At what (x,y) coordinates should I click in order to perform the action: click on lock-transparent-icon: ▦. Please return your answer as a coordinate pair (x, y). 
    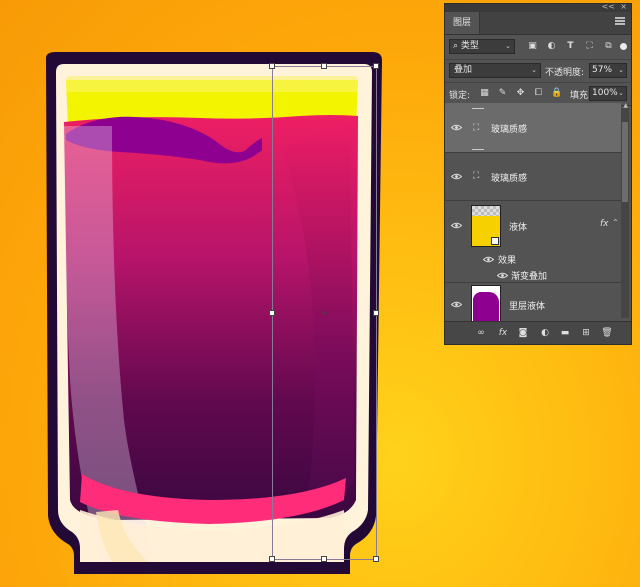
    Looking at the image, I should click on (484, 93).